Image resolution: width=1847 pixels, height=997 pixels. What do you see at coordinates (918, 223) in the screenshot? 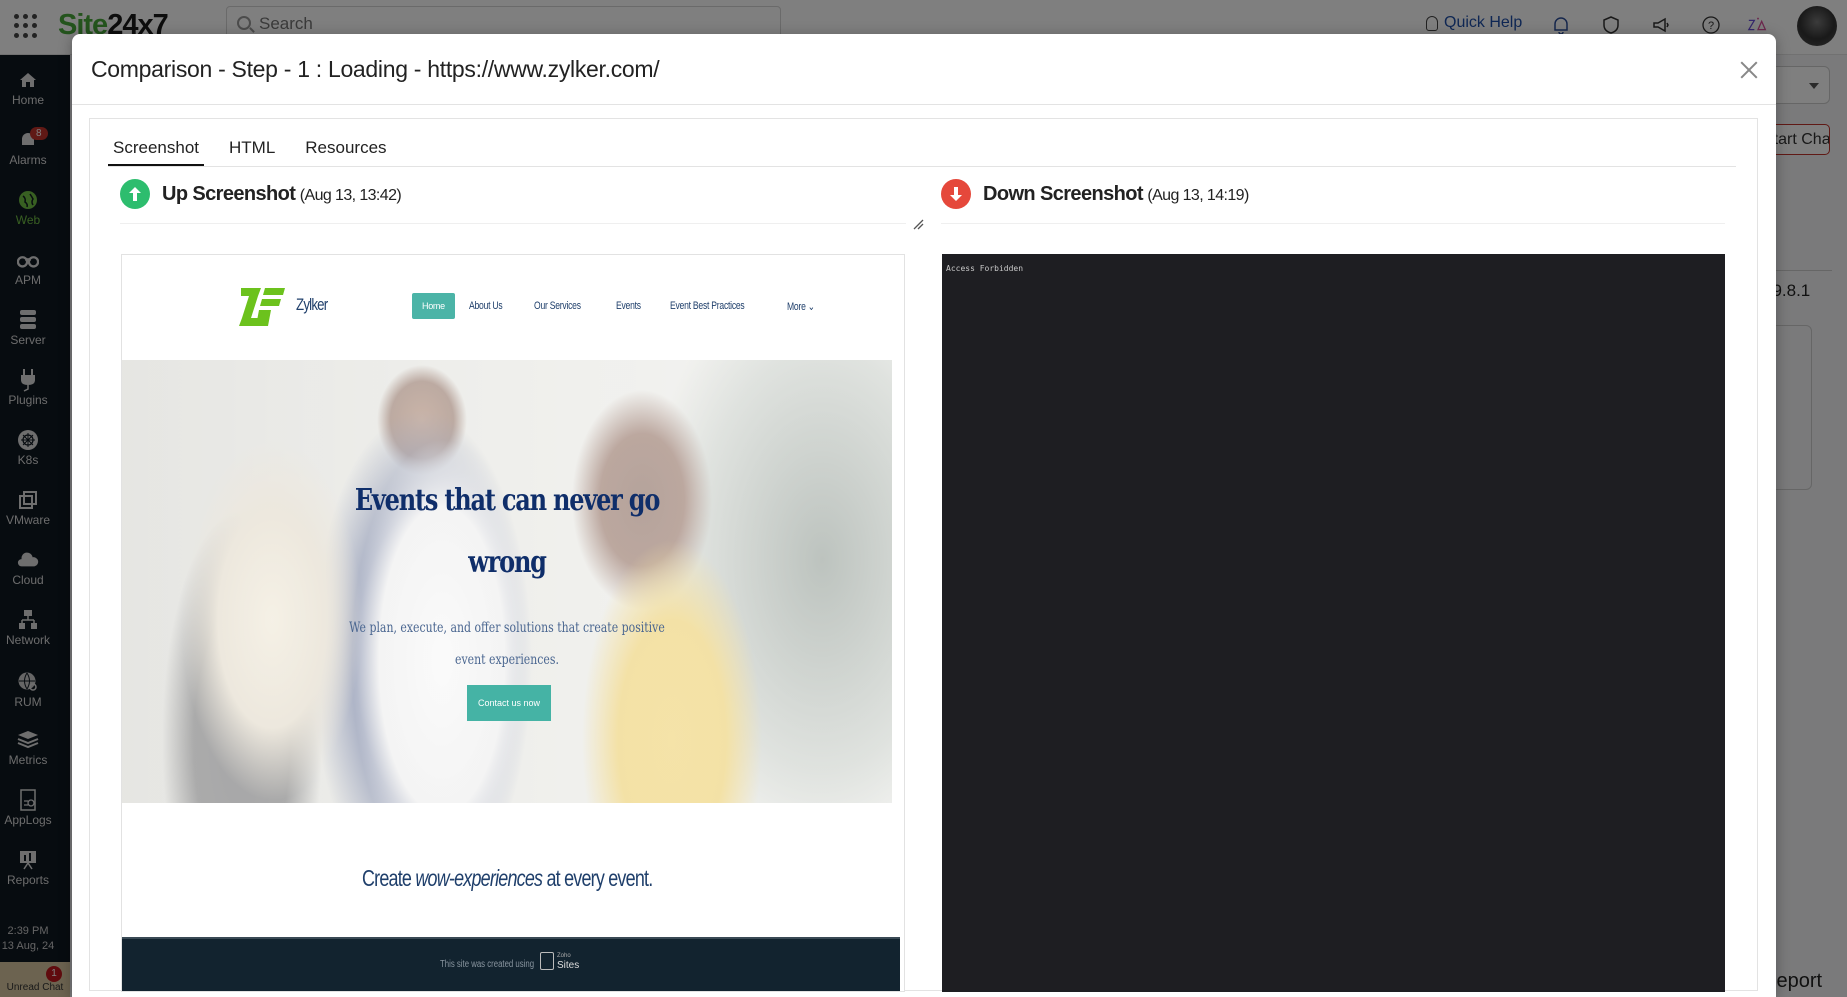
I see `resize-handle-icon` at bounding box center [918, 223].